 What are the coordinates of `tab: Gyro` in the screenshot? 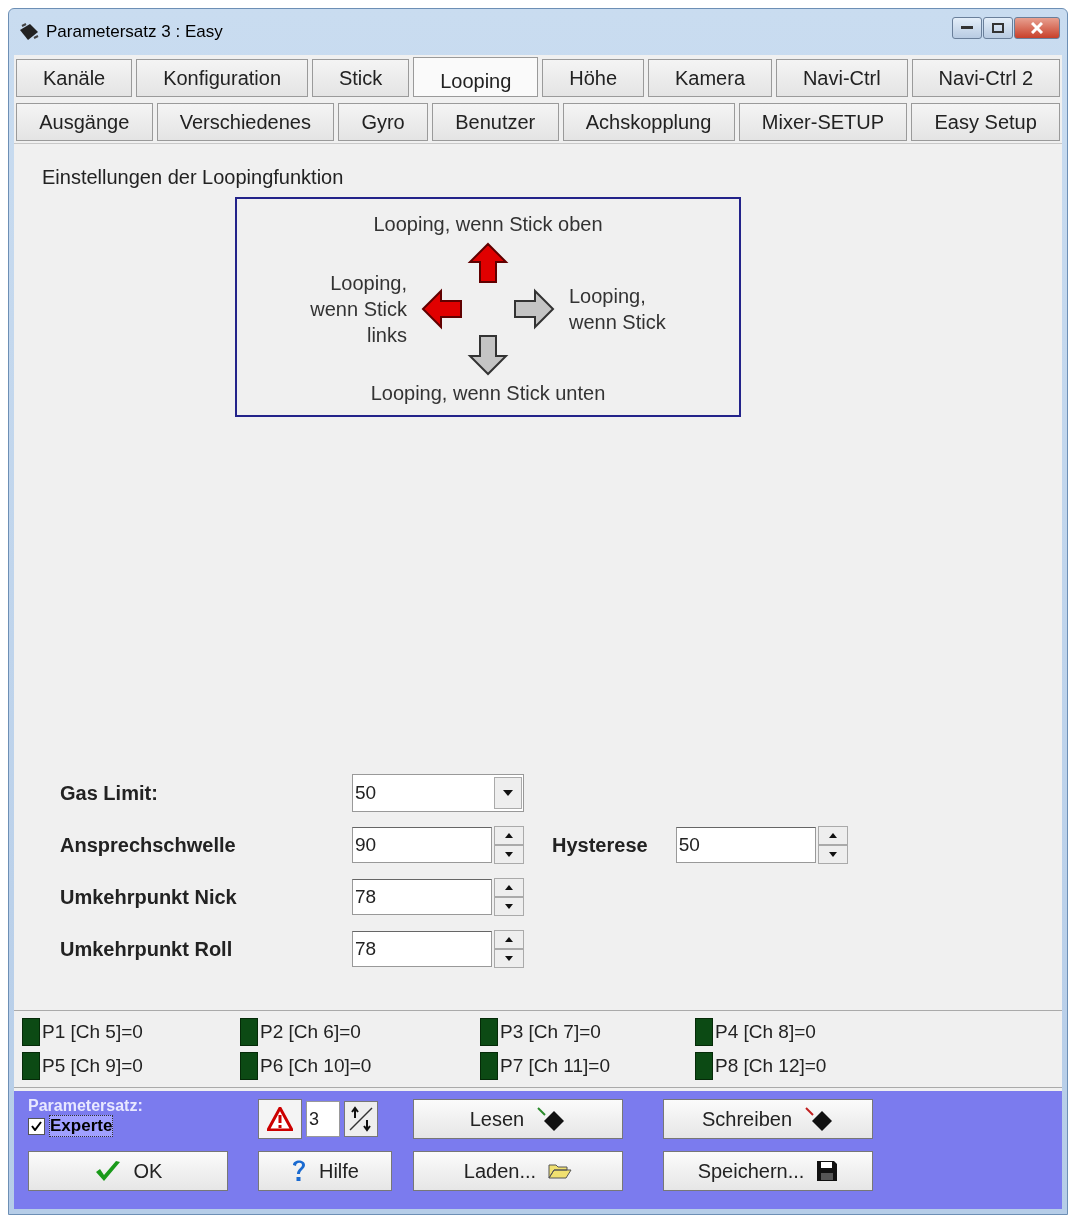 It's located at (383, 122).